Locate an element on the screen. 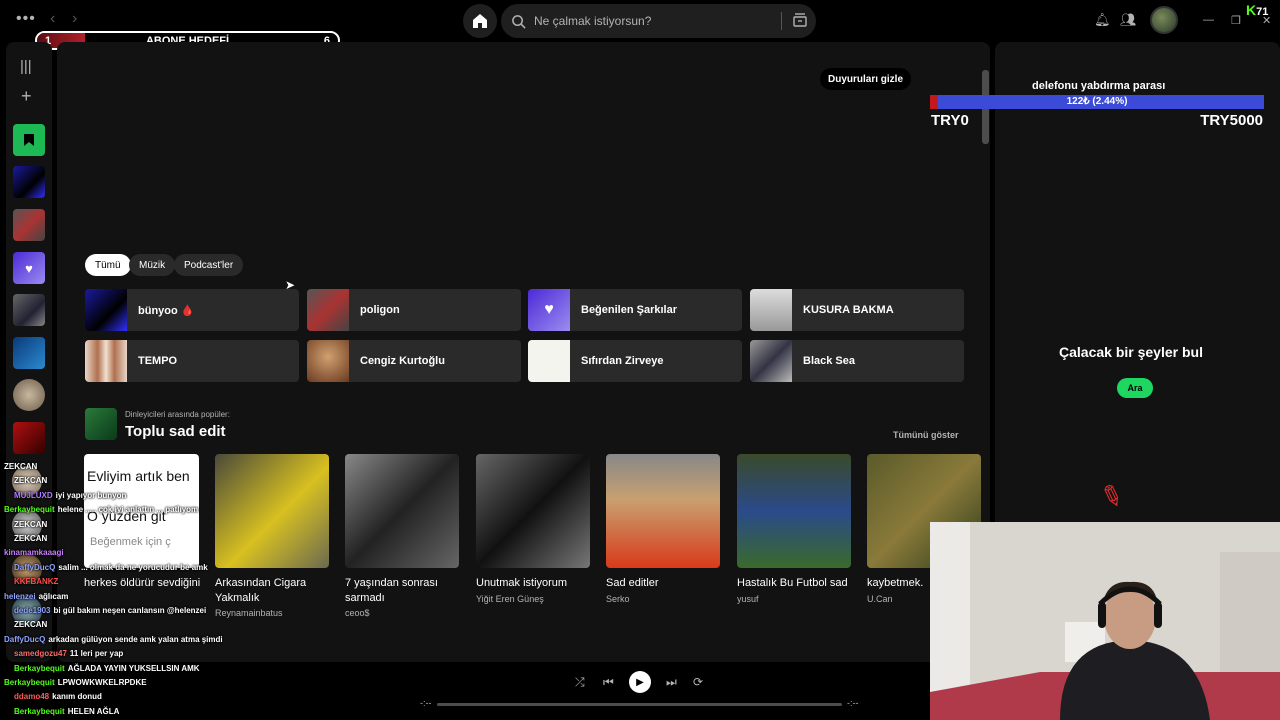  library-icon: ||| is located at coordinates (26, 66).